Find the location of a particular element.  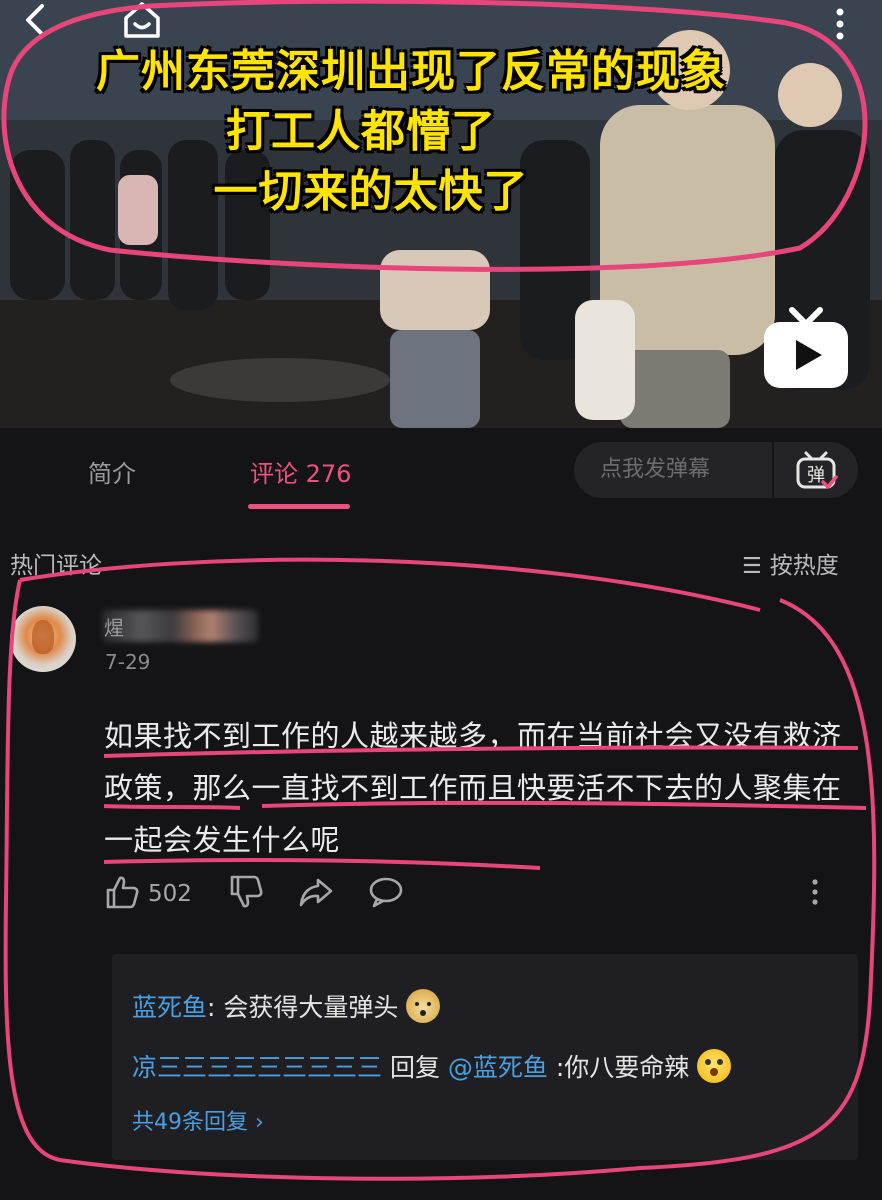

reply-text: :你八要命辣 is located at coordinates (618, 1067).